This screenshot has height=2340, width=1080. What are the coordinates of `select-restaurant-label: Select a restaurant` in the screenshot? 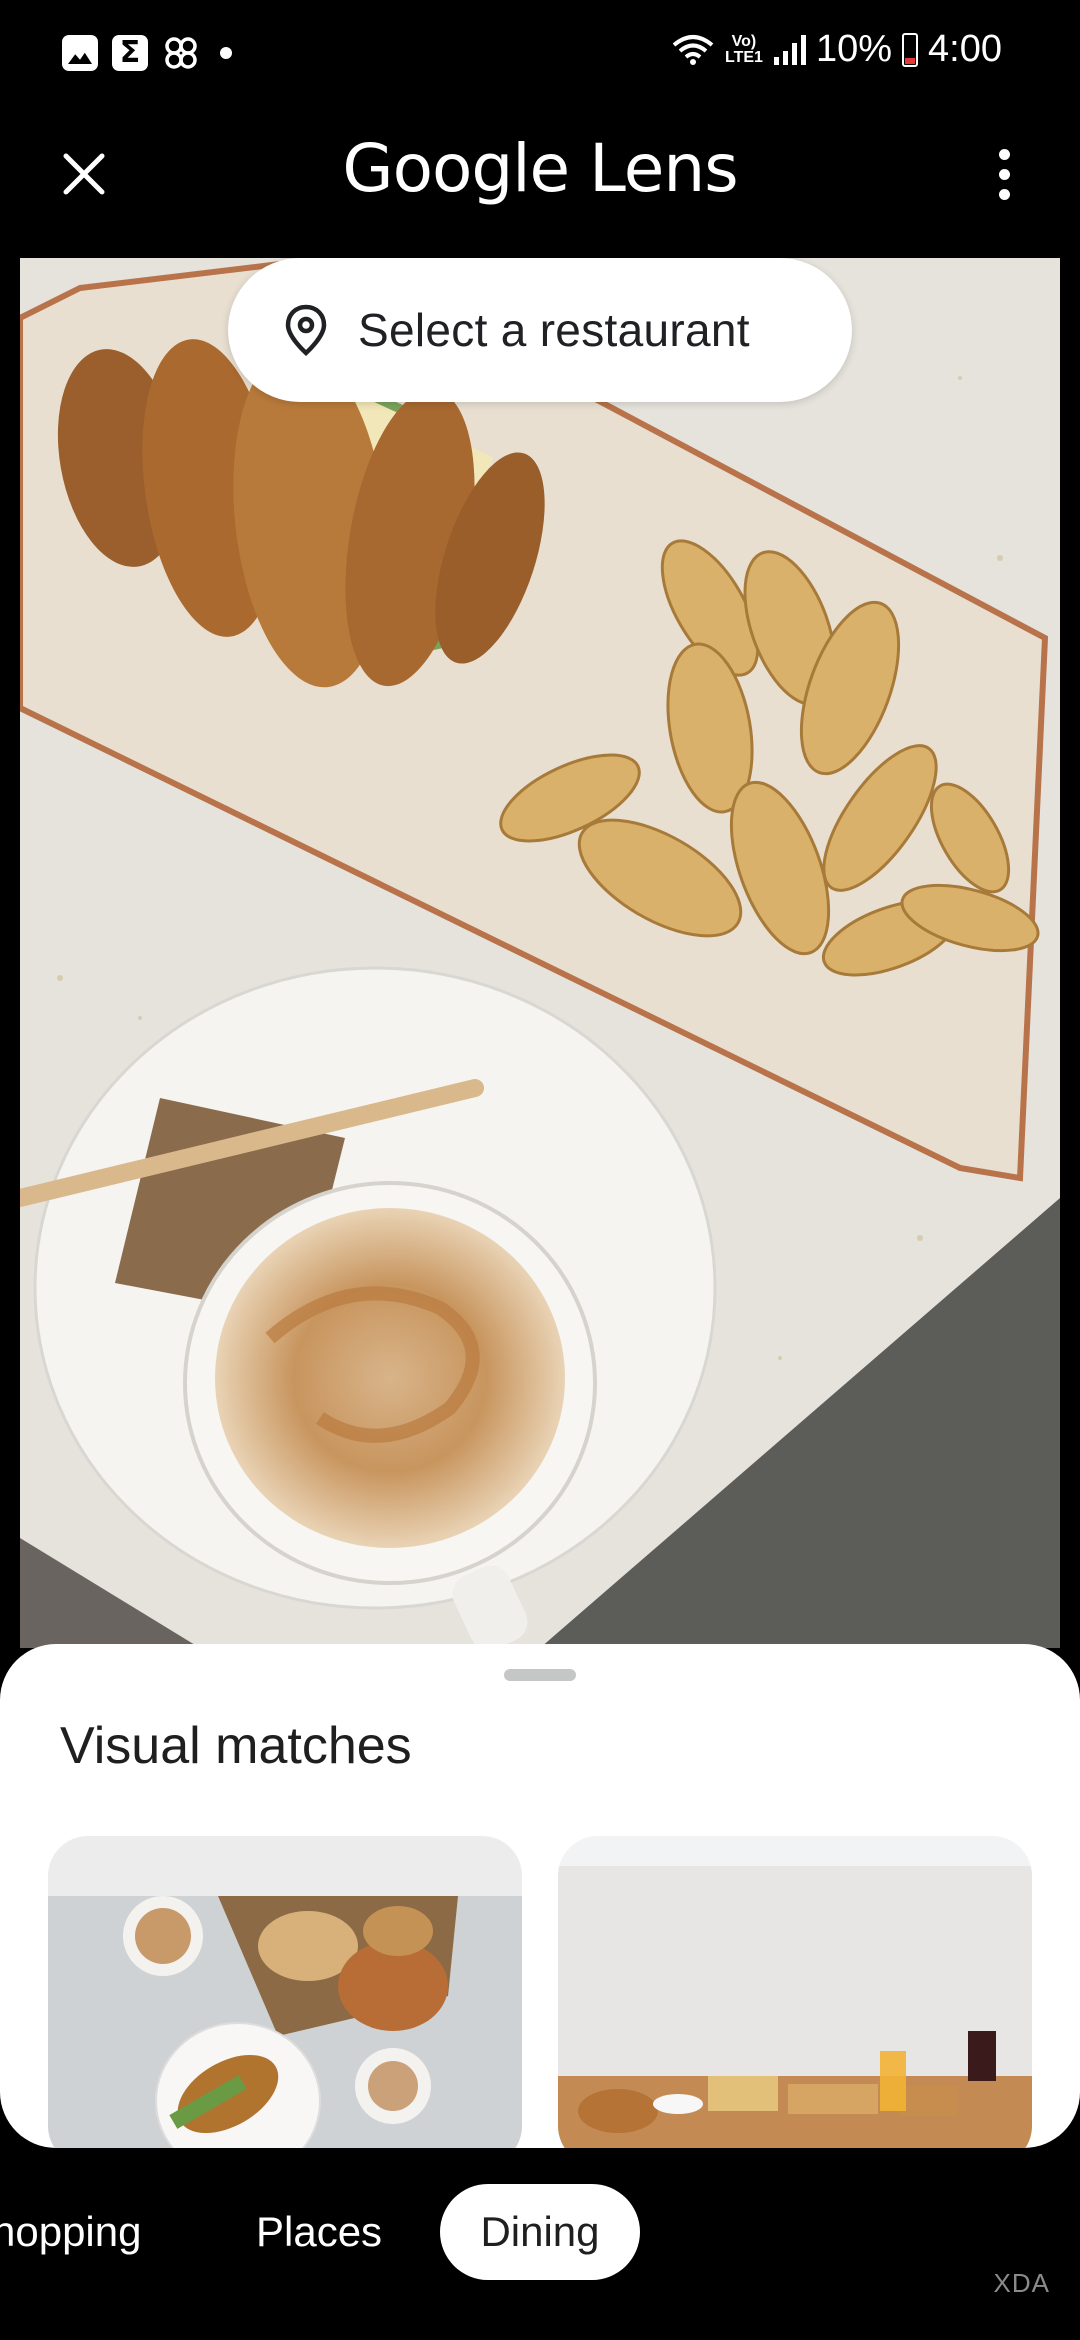 It's located at (554, 330).